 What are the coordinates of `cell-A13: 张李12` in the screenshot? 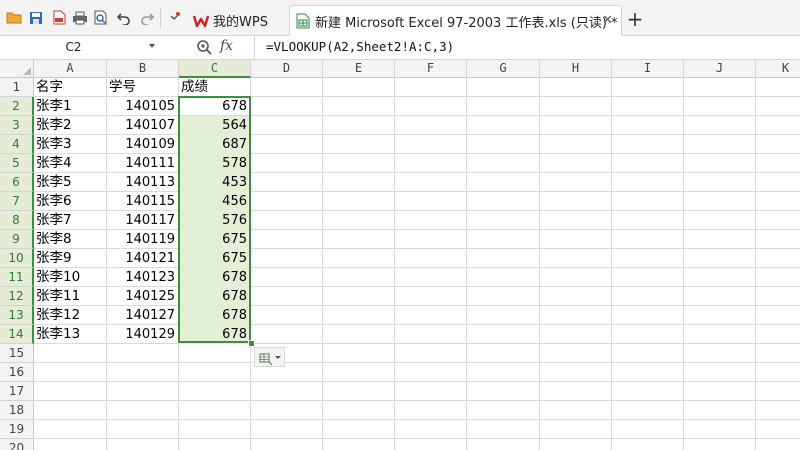 It's located at (70, 315).